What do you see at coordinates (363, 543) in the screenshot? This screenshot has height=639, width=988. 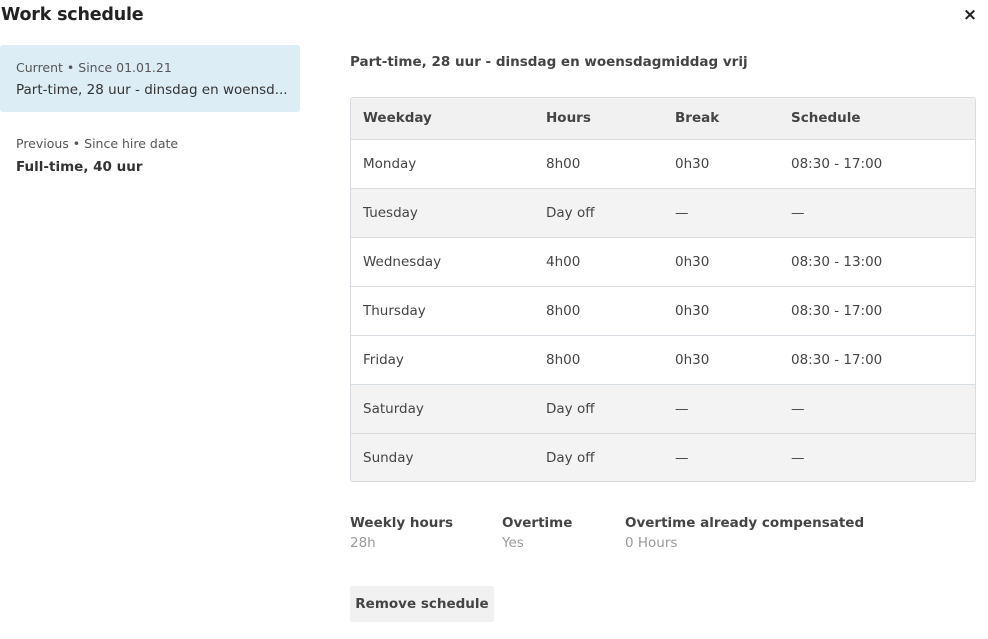 I see `stat-value: 28h` at bounding box center [363, 543].